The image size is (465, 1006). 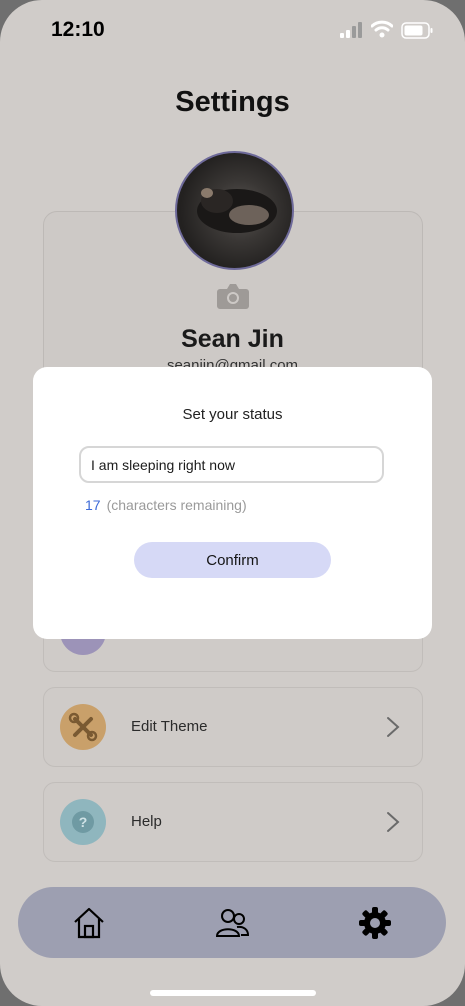 What do you see at coordinates (232, 30) in the screenshot?
I see `status-bar: 12:10` at bounding box center [232, 30].